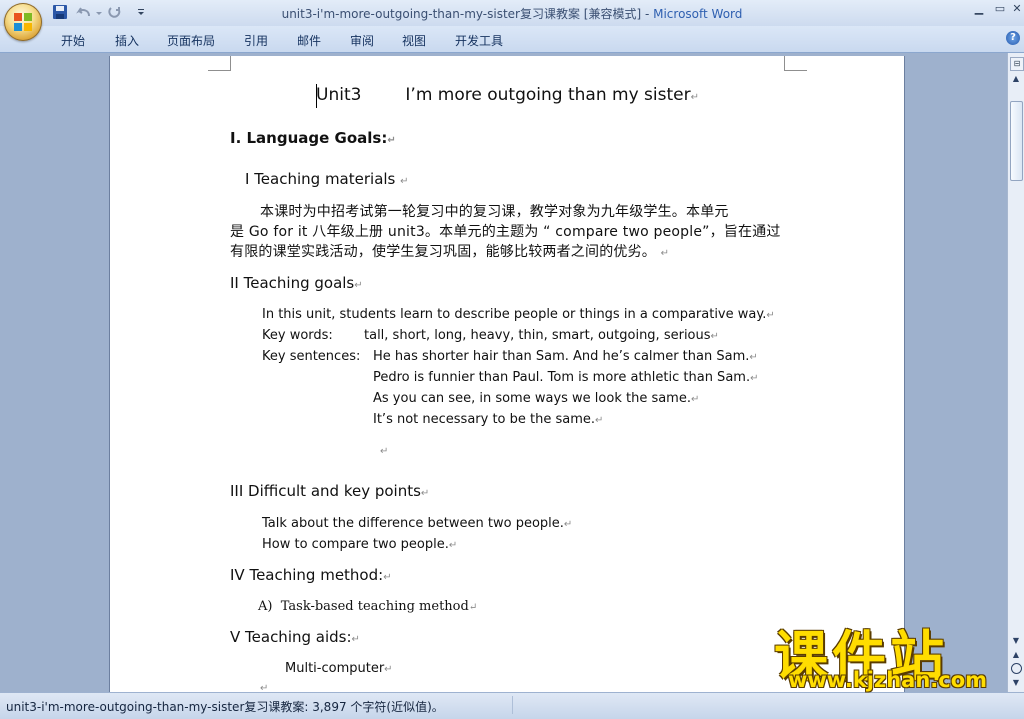 Image resolution: width=1024 pixels, height=719 pixels. I want to click on close-button: ✕, so click(1016, 9).